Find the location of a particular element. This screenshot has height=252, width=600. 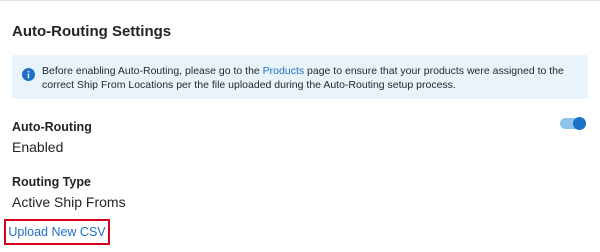

upload-csv-highlight: Upload New CSV is located at coordinates (57, 232).